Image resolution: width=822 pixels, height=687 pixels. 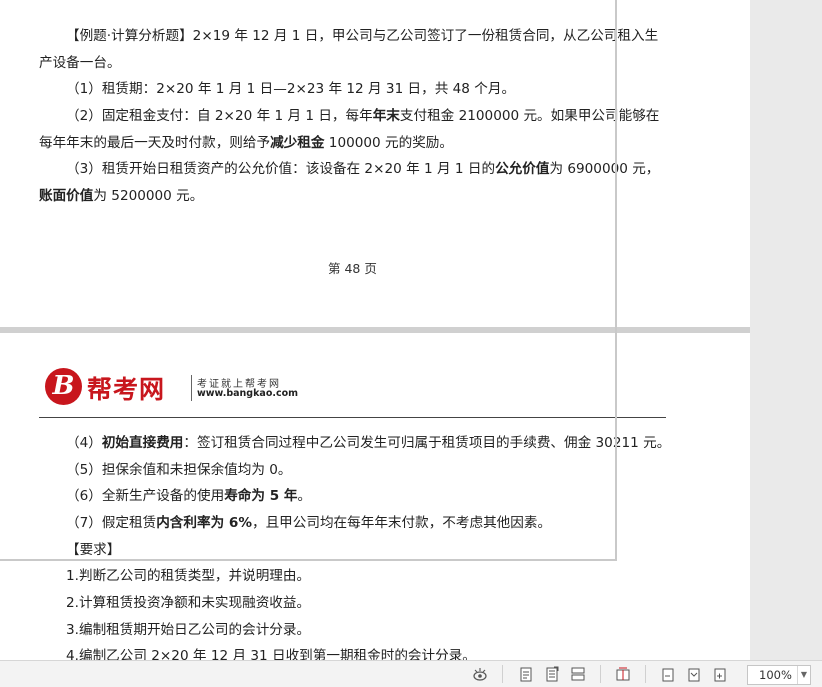 What do you see at coordinates (121, 196) in the screenshot?
I see `item-3-cont: 账面价值为 5200000 元。` at bounding box center [121, 196].